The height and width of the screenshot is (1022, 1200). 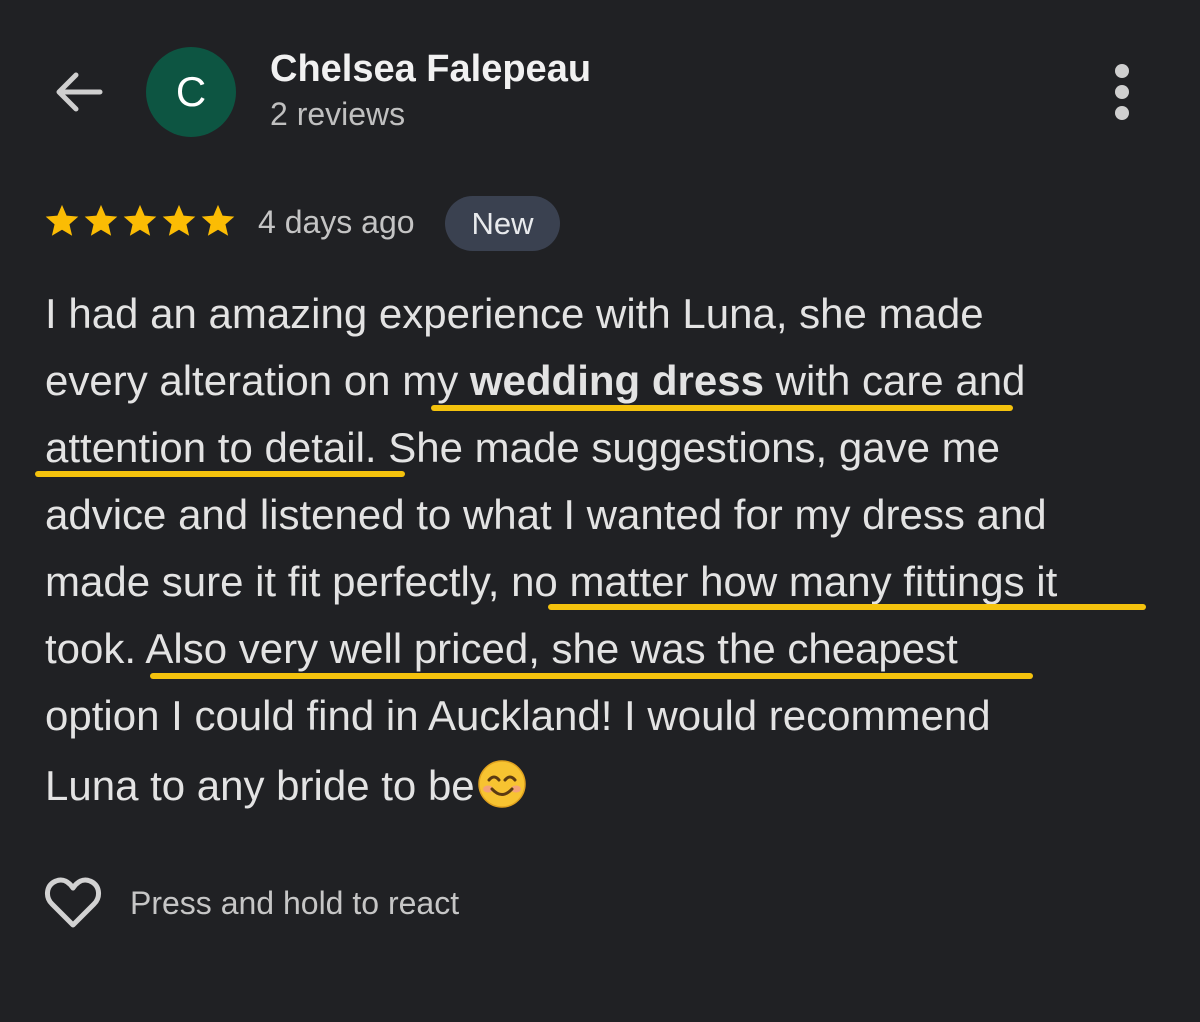 I want to click on back-button, so click(x=79, y=92).